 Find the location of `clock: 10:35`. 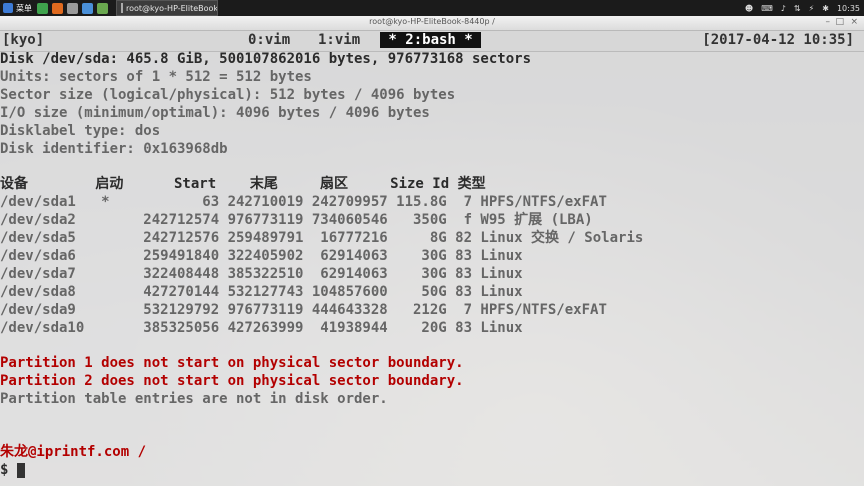

clock: 10:35 is located at coordinates (848, 8).